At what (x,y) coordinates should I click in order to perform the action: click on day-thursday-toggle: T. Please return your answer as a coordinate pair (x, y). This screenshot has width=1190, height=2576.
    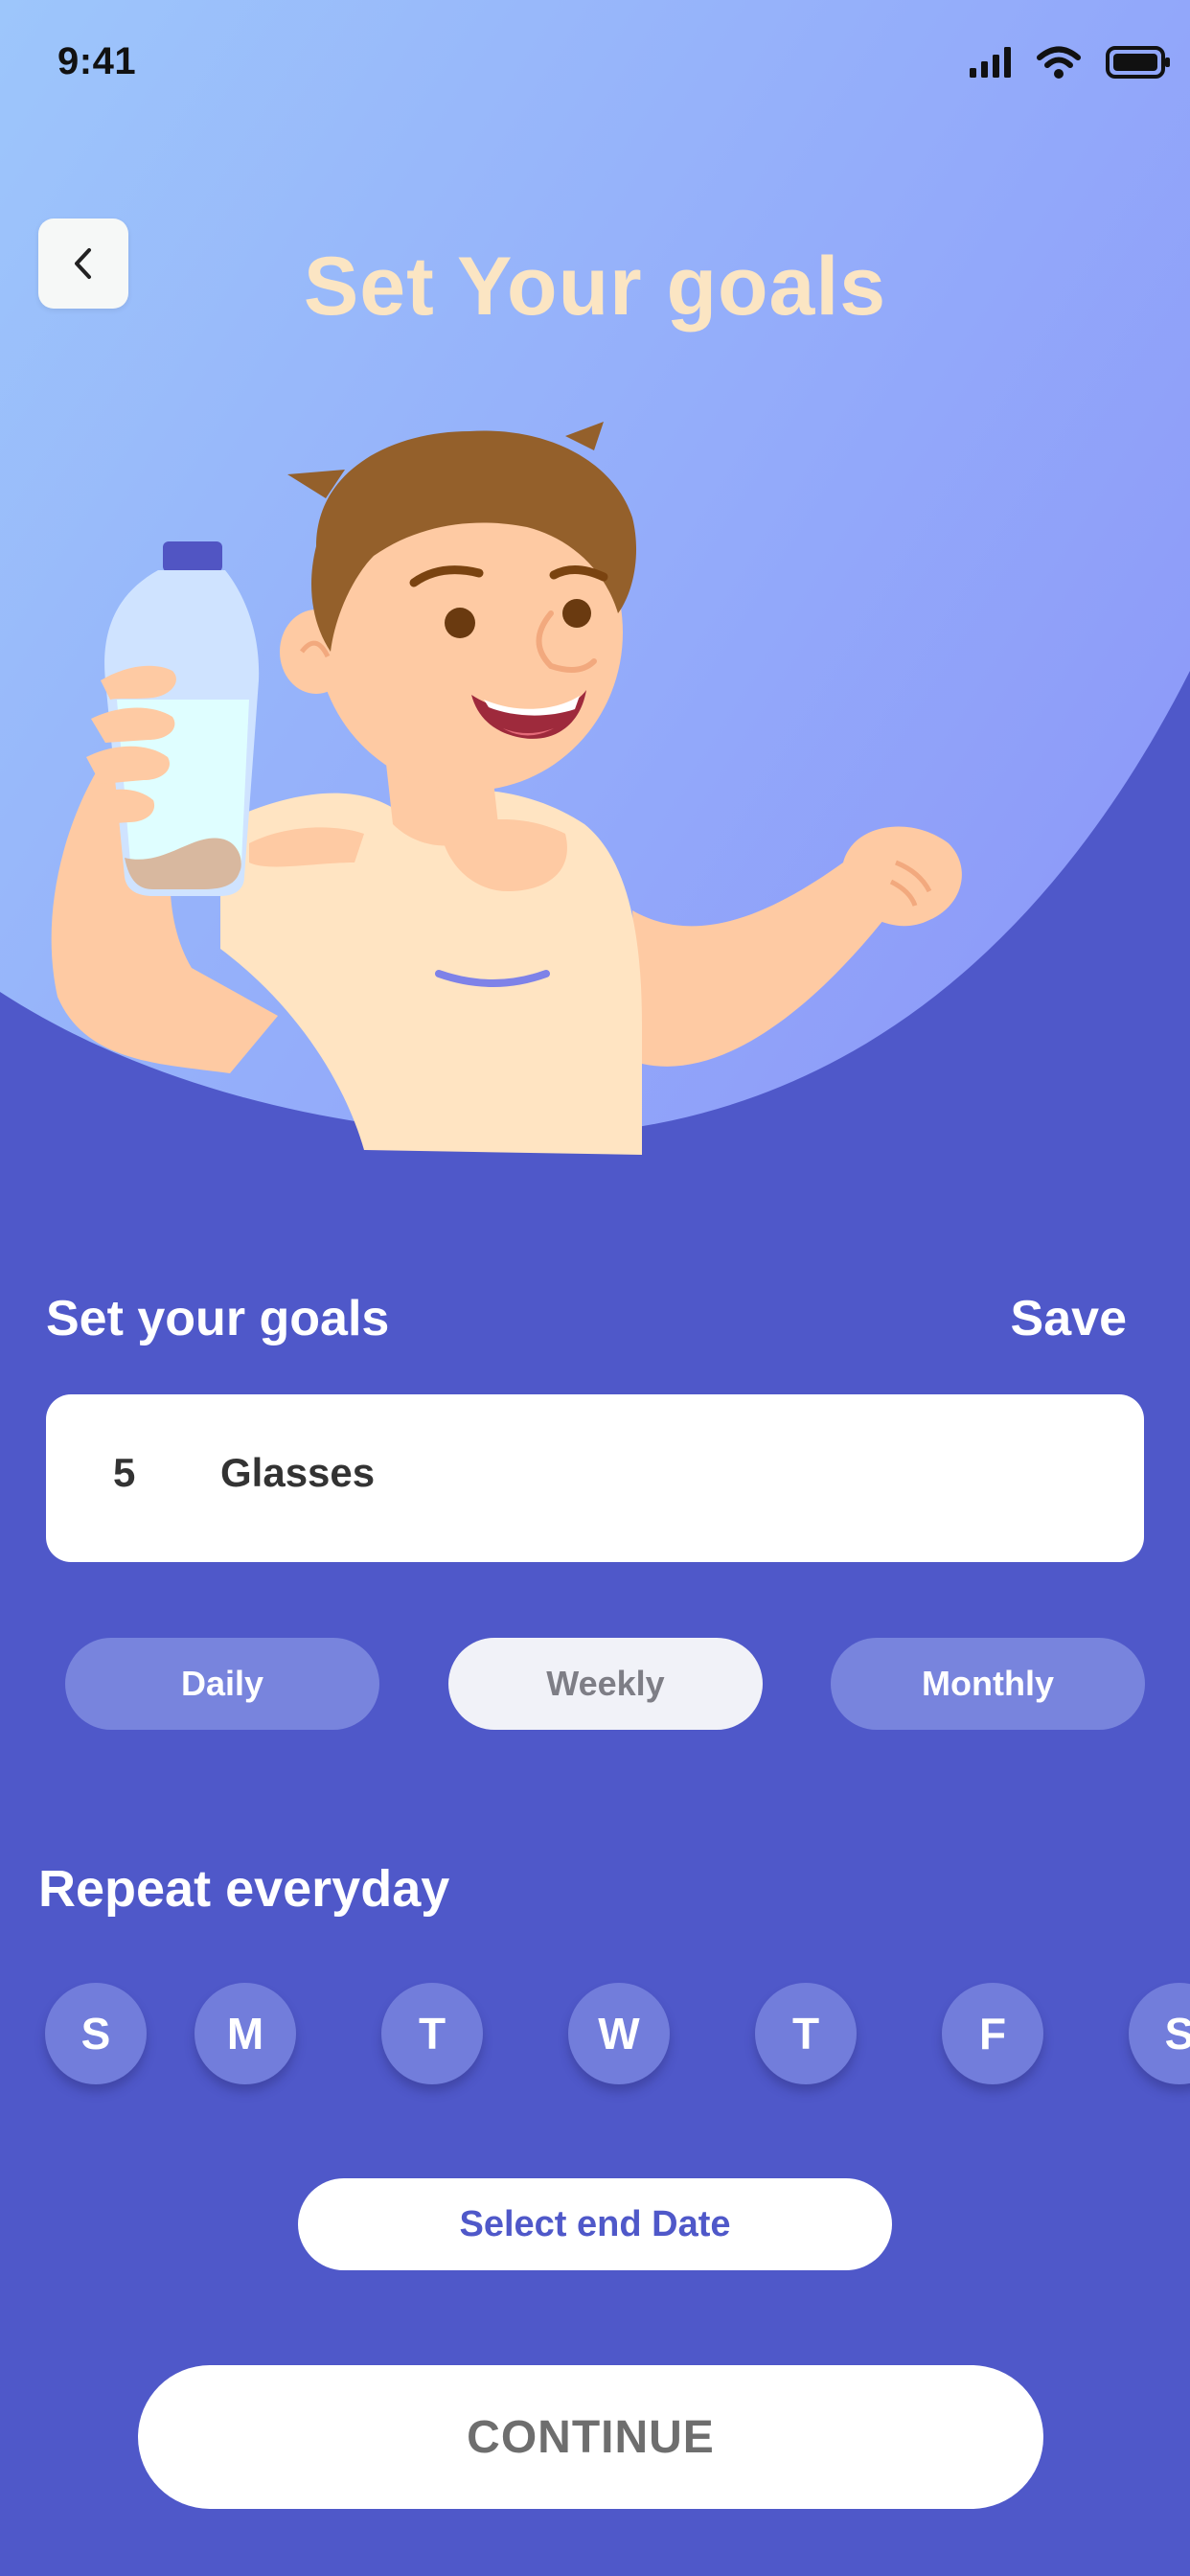
    Looking at the image, I should click on (806, 2034).